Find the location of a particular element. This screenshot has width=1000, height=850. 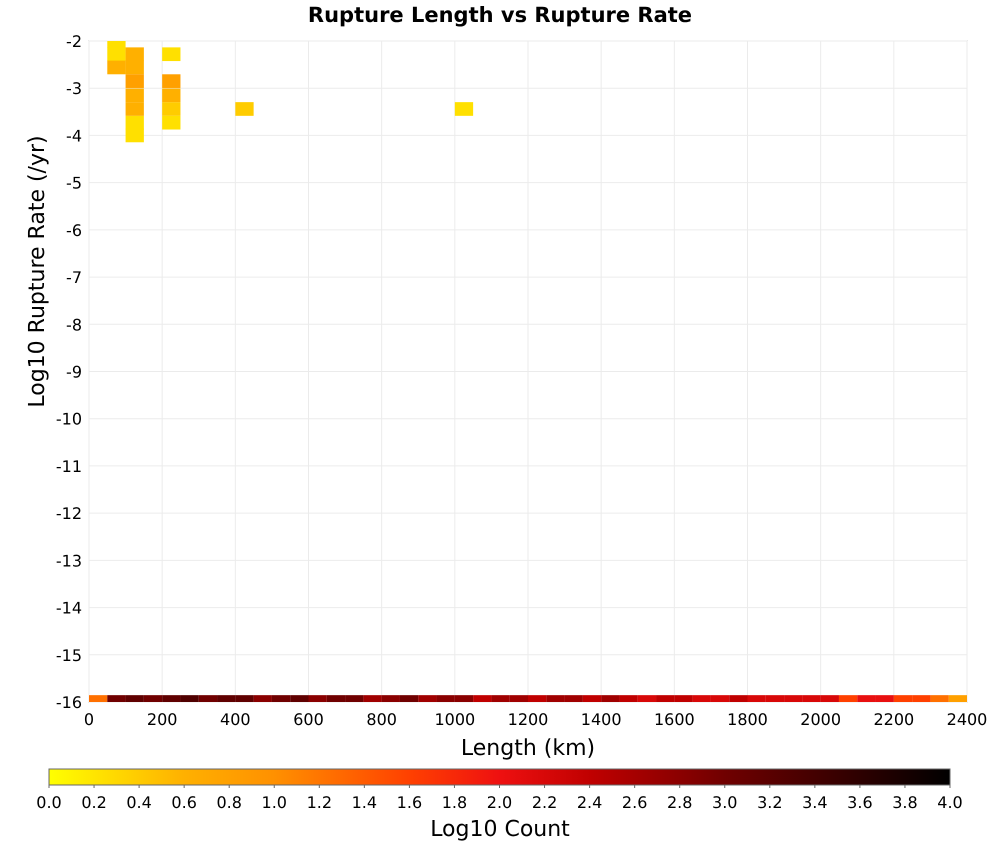

y-tick-label: -7 is located at coordinates (74, 278).